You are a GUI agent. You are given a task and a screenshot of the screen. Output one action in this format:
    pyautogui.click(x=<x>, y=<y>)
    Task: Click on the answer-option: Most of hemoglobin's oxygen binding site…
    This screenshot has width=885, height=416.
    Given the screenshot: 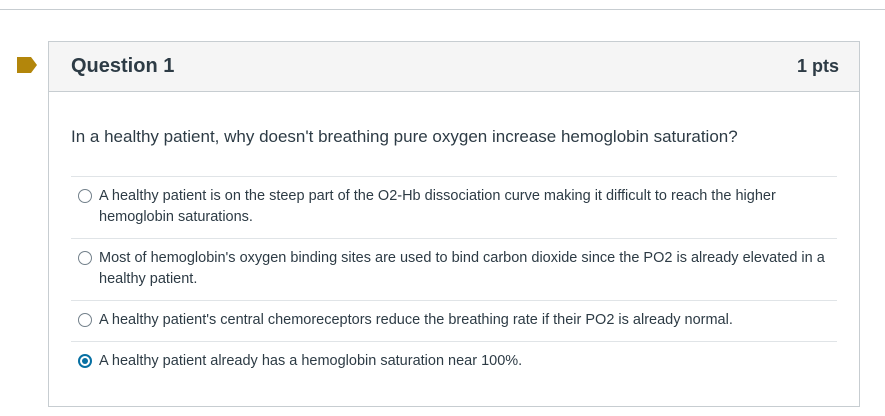 What is the action you would take?
    pyautogui.click(x=454, y=269)
    